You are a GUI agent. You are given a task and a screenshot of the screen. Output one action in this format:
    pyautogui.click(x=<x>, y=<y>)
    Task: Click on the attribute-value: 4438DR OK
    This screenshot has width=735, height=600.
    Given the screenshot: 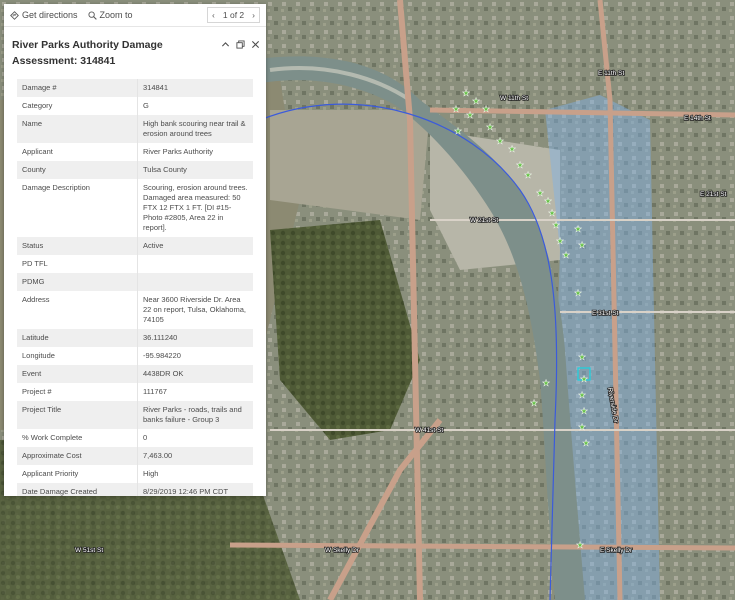 What is the action you would take?
    pyautogui.click(x=163, y=373)
    